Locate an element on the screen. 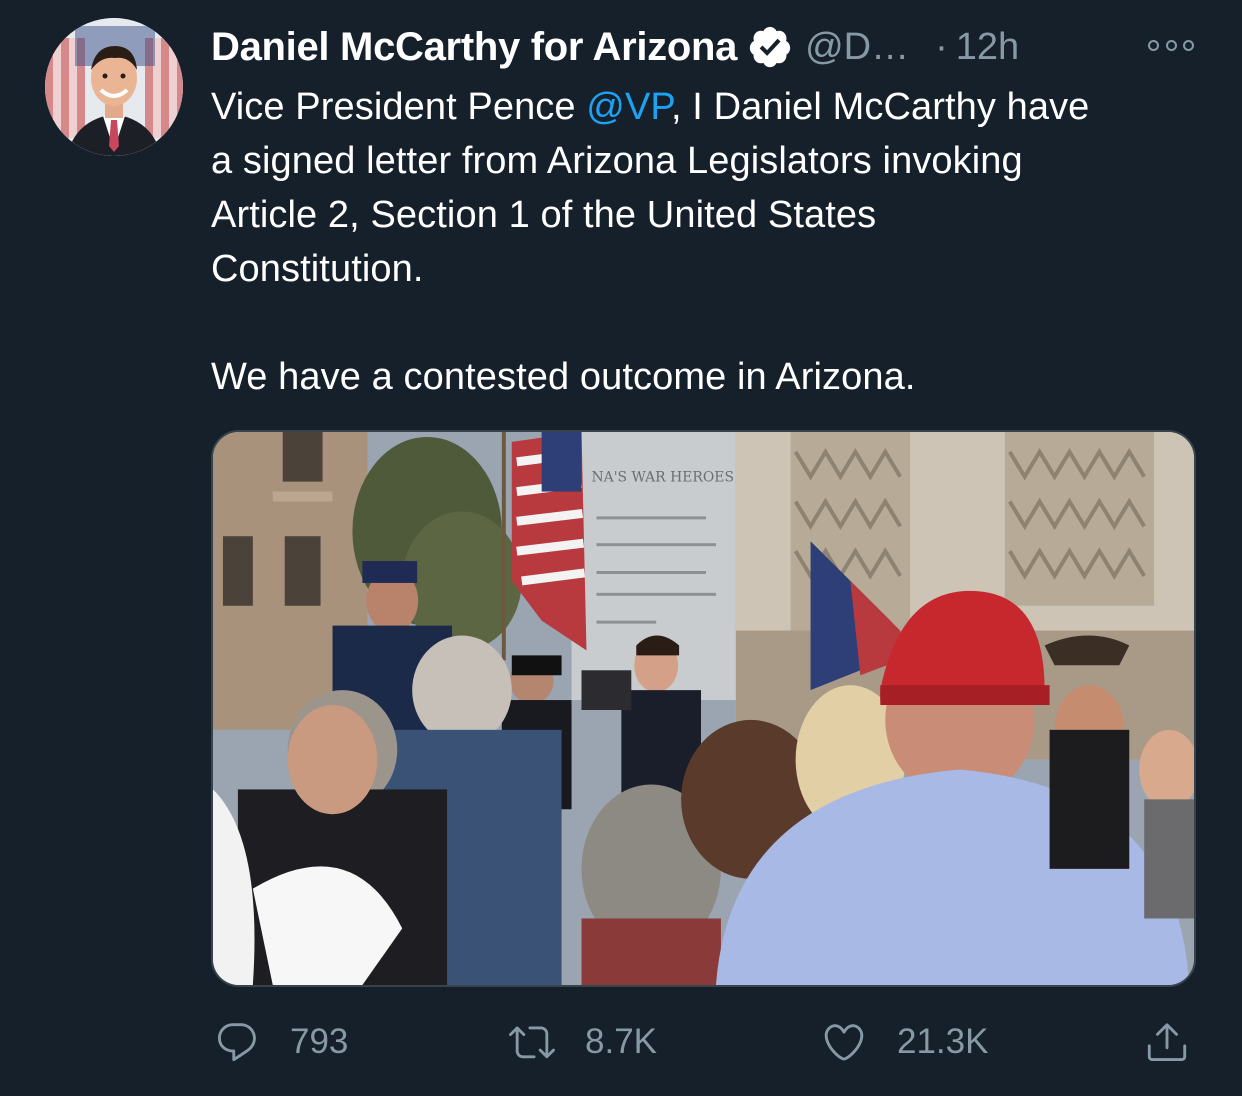  tweet-actions: 793 8.7K 21.3K is located at coordinates (703, 1042).